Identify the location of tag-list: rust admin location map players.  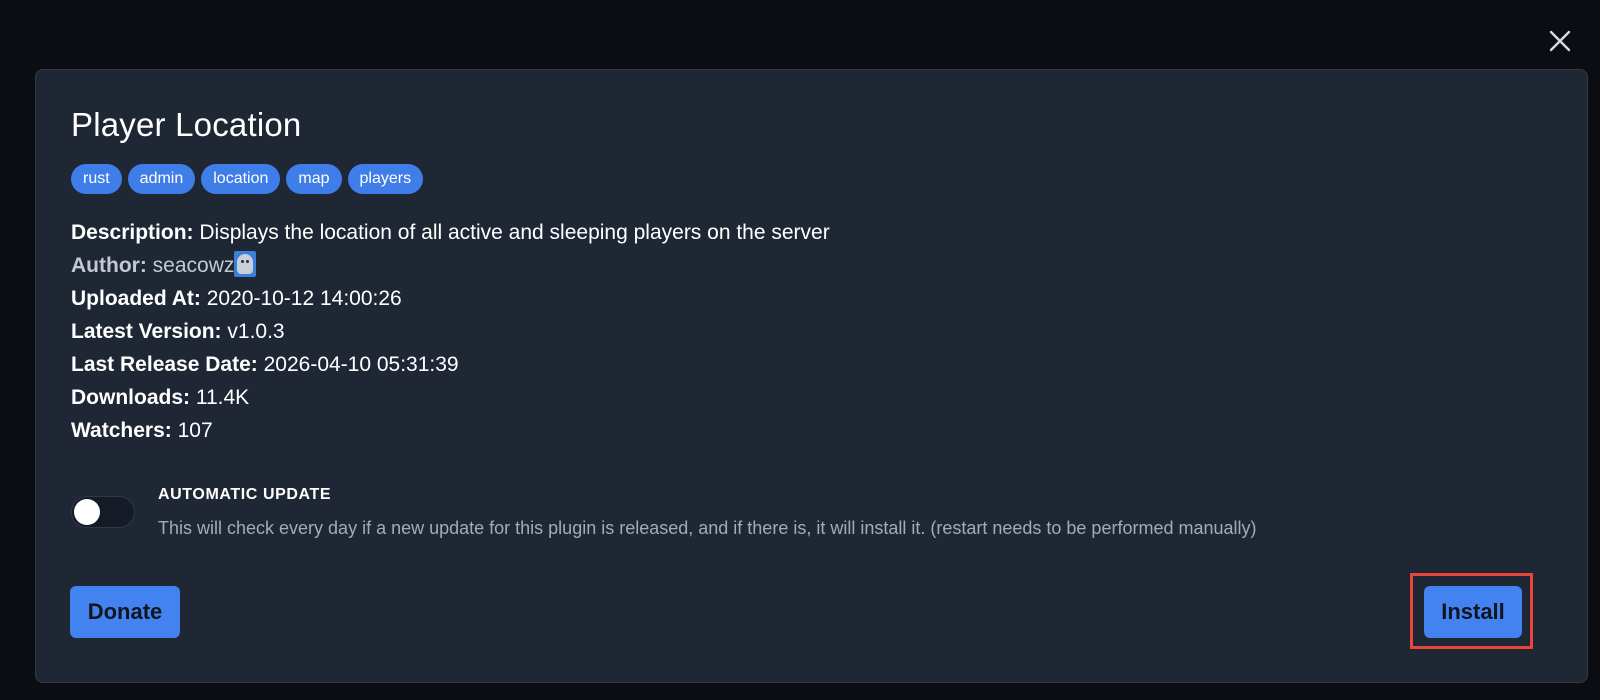
(247, 179).